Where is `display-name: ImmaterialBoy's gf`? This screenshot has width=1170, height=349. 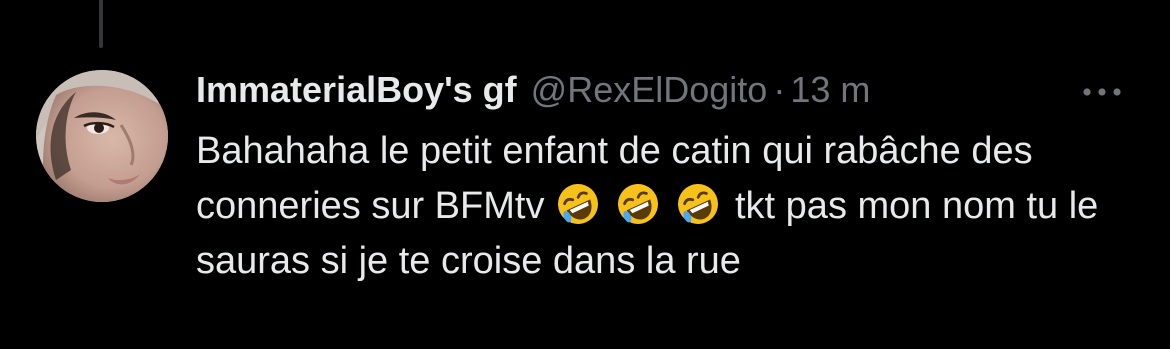 display-name: ImmaterialBoy's gf is located at coordinates (356, 90).